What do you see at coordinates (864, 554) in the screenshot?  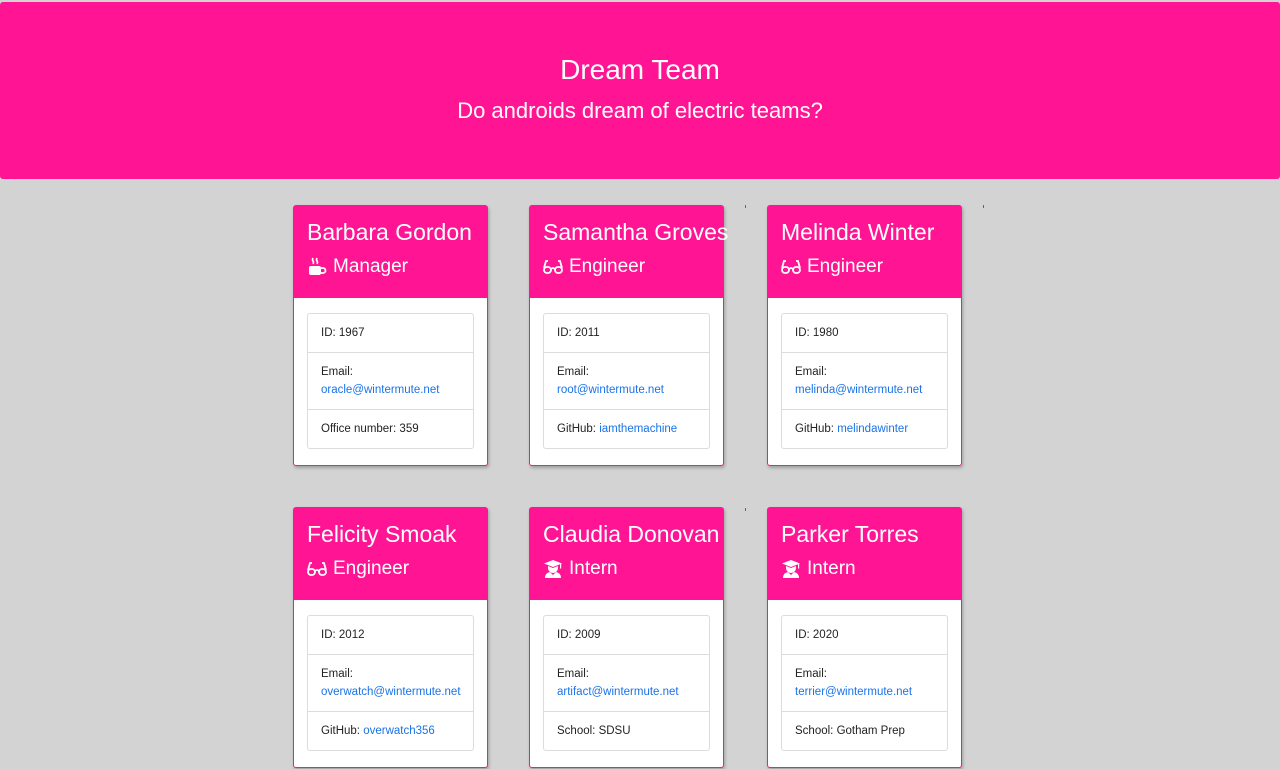 I see `card-header: Parker Torres Intern` at bounding box center [864, 554].